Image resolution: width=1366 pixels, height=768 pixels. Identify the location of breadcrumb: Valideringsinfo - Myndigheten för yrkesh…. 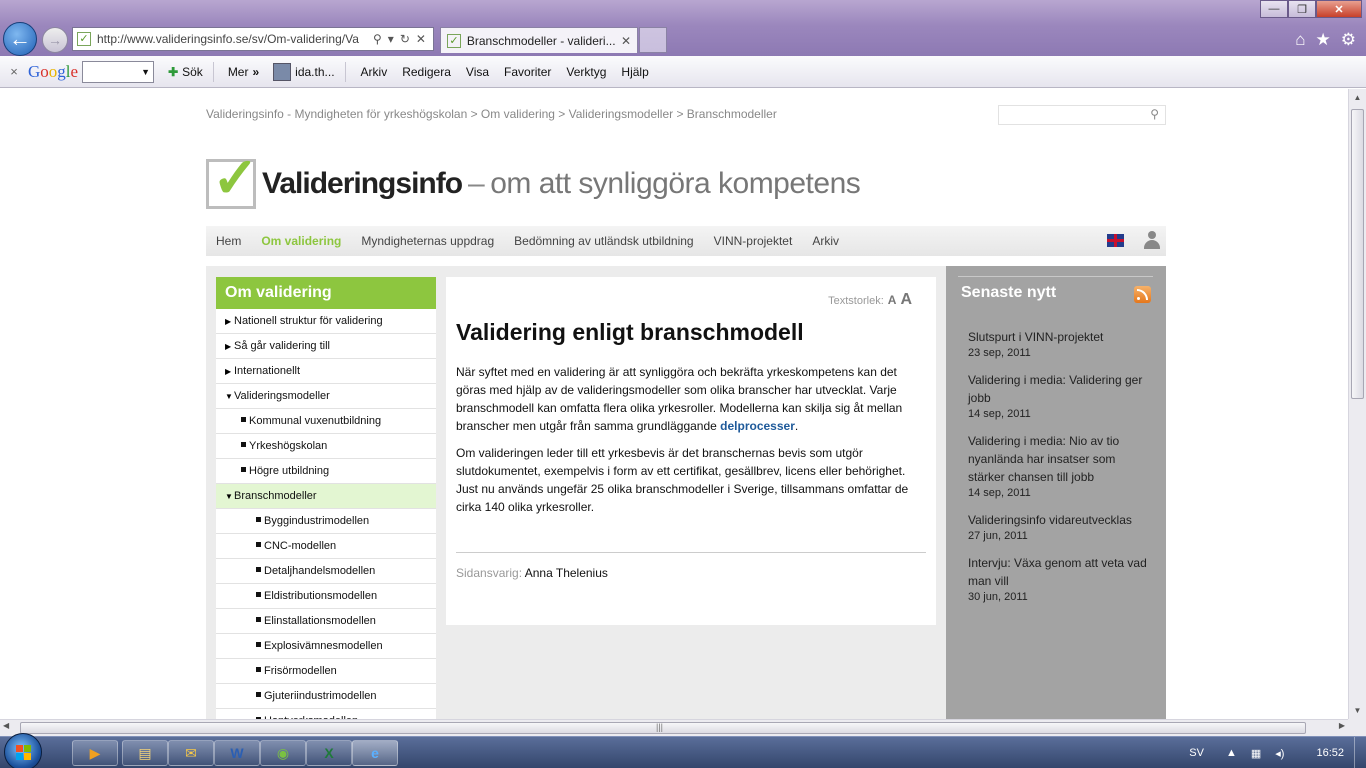
(491, 114).